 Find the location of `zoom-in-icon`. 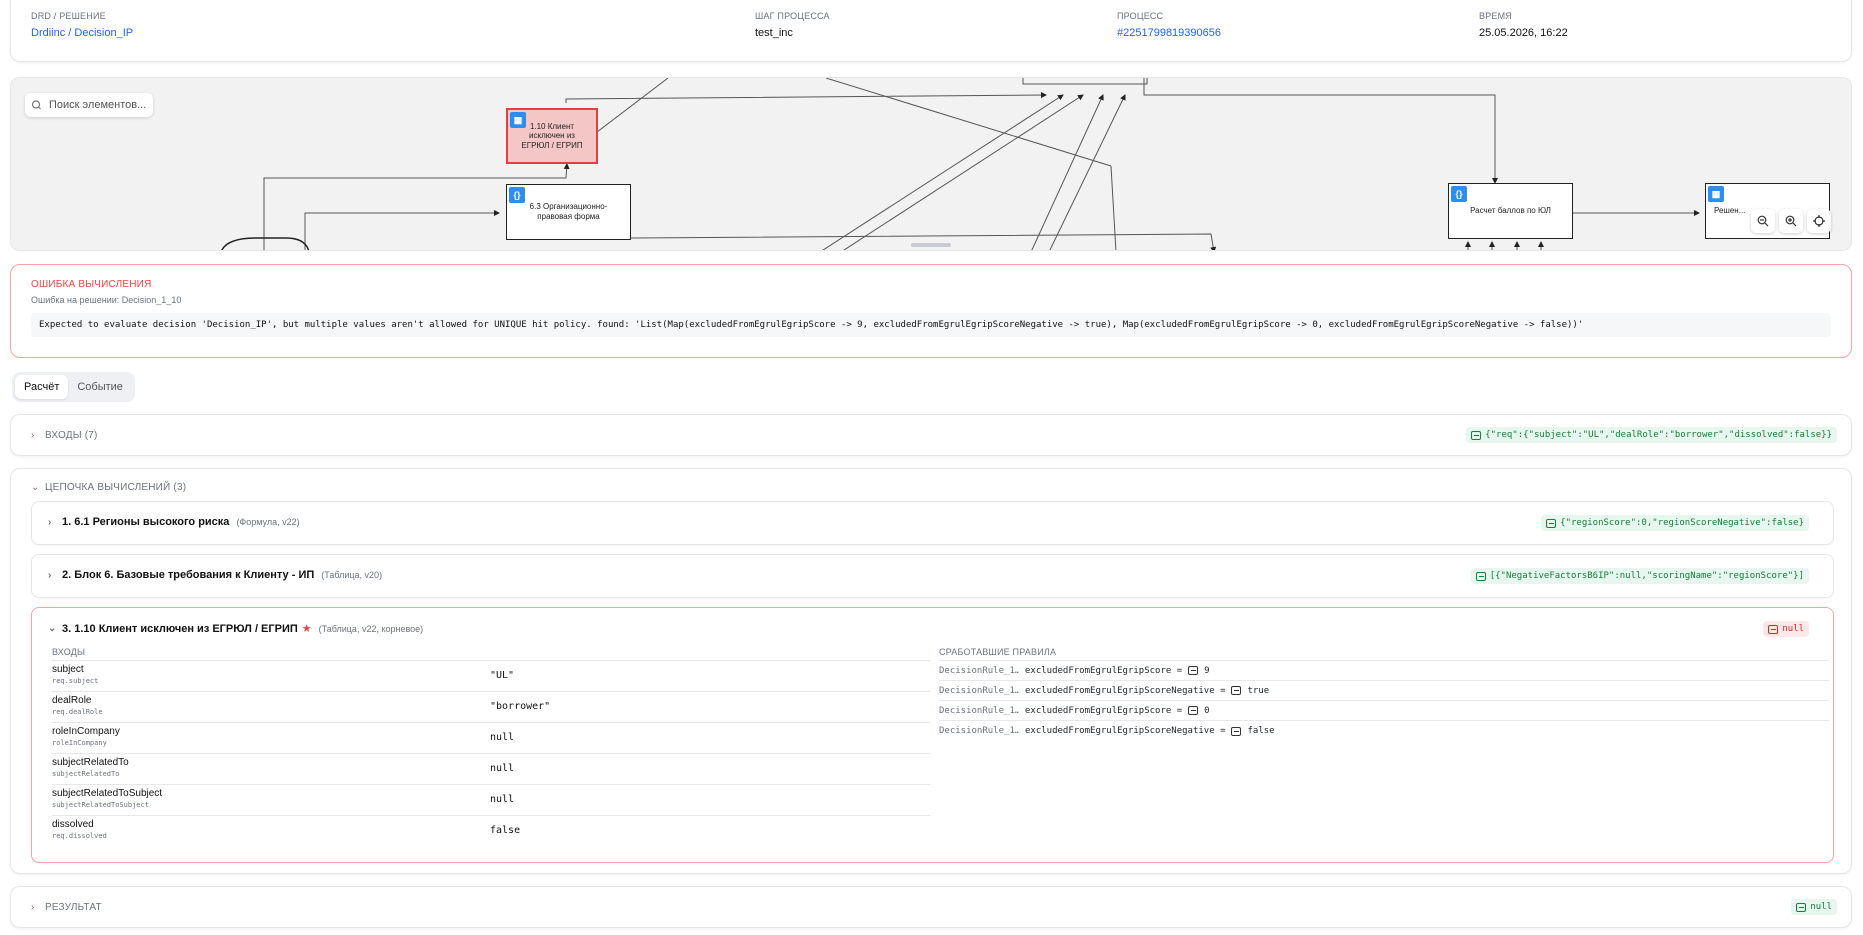

zoom-in-icon is located at coordinates (1791, 221).